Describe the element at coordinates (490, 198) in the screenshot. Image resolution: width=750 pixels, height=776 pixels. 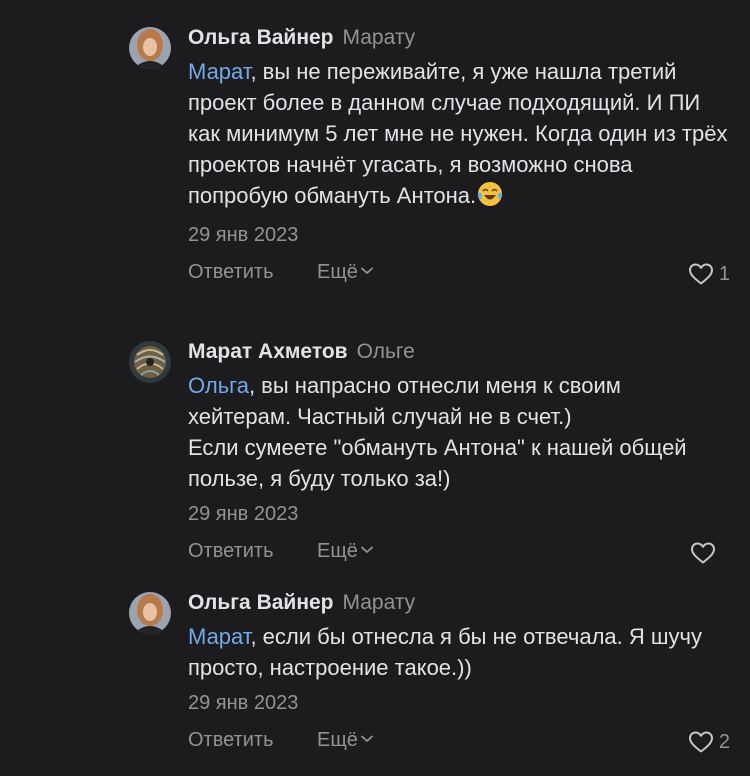
I see `face-with-tears-of-joy-icon` at that location.